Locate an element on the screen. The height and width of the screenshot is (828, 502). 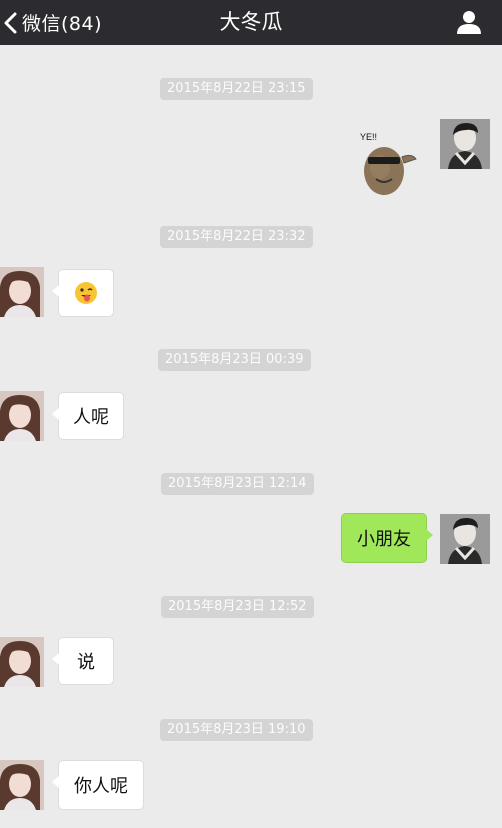
nav-bar: 微信(84) 大冬瓜 is located at coordinates (251, 22).